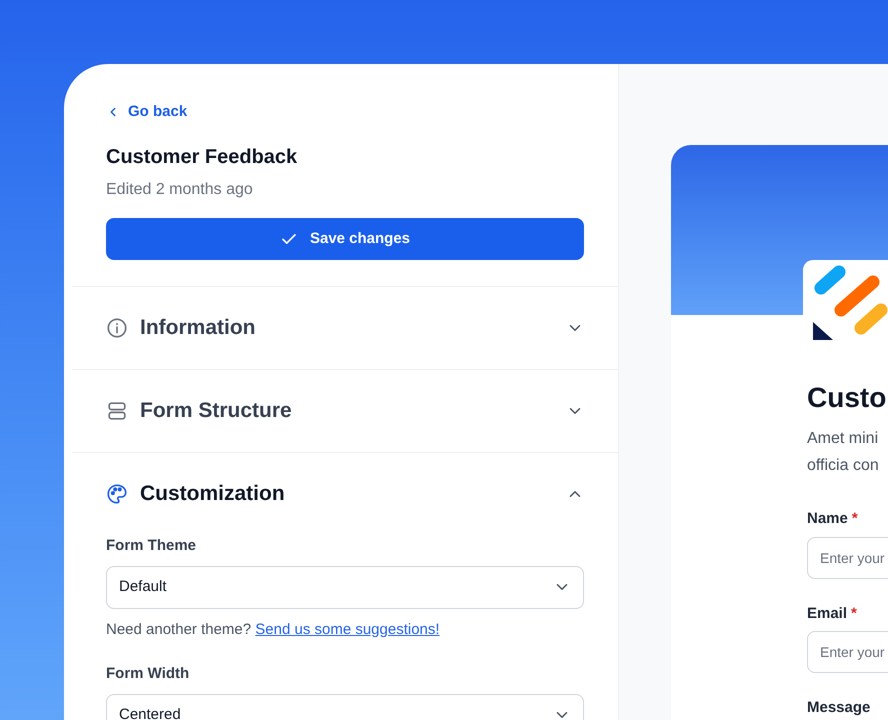  What do you see at coordinates (345, 328) in the screenshot?
I see `section-header: Information` at bounding box center [345, 328].